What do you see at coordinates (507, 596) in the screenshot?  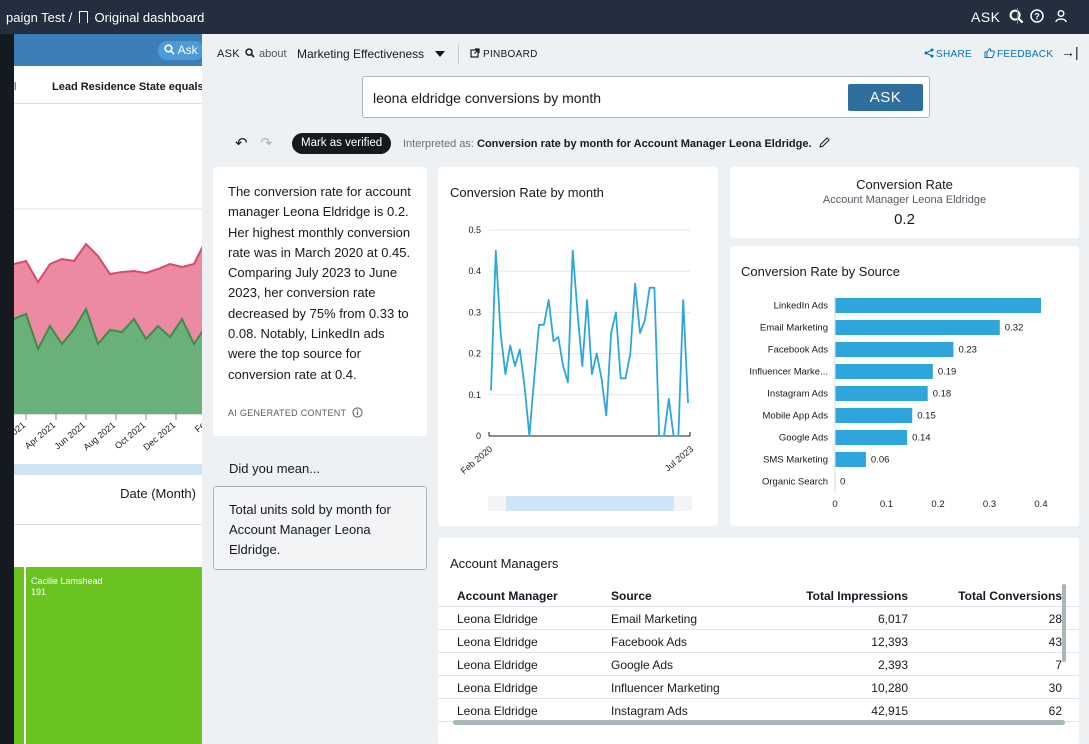 I see `col-account-manager: Account Manager` at bounding box center [507, 596].